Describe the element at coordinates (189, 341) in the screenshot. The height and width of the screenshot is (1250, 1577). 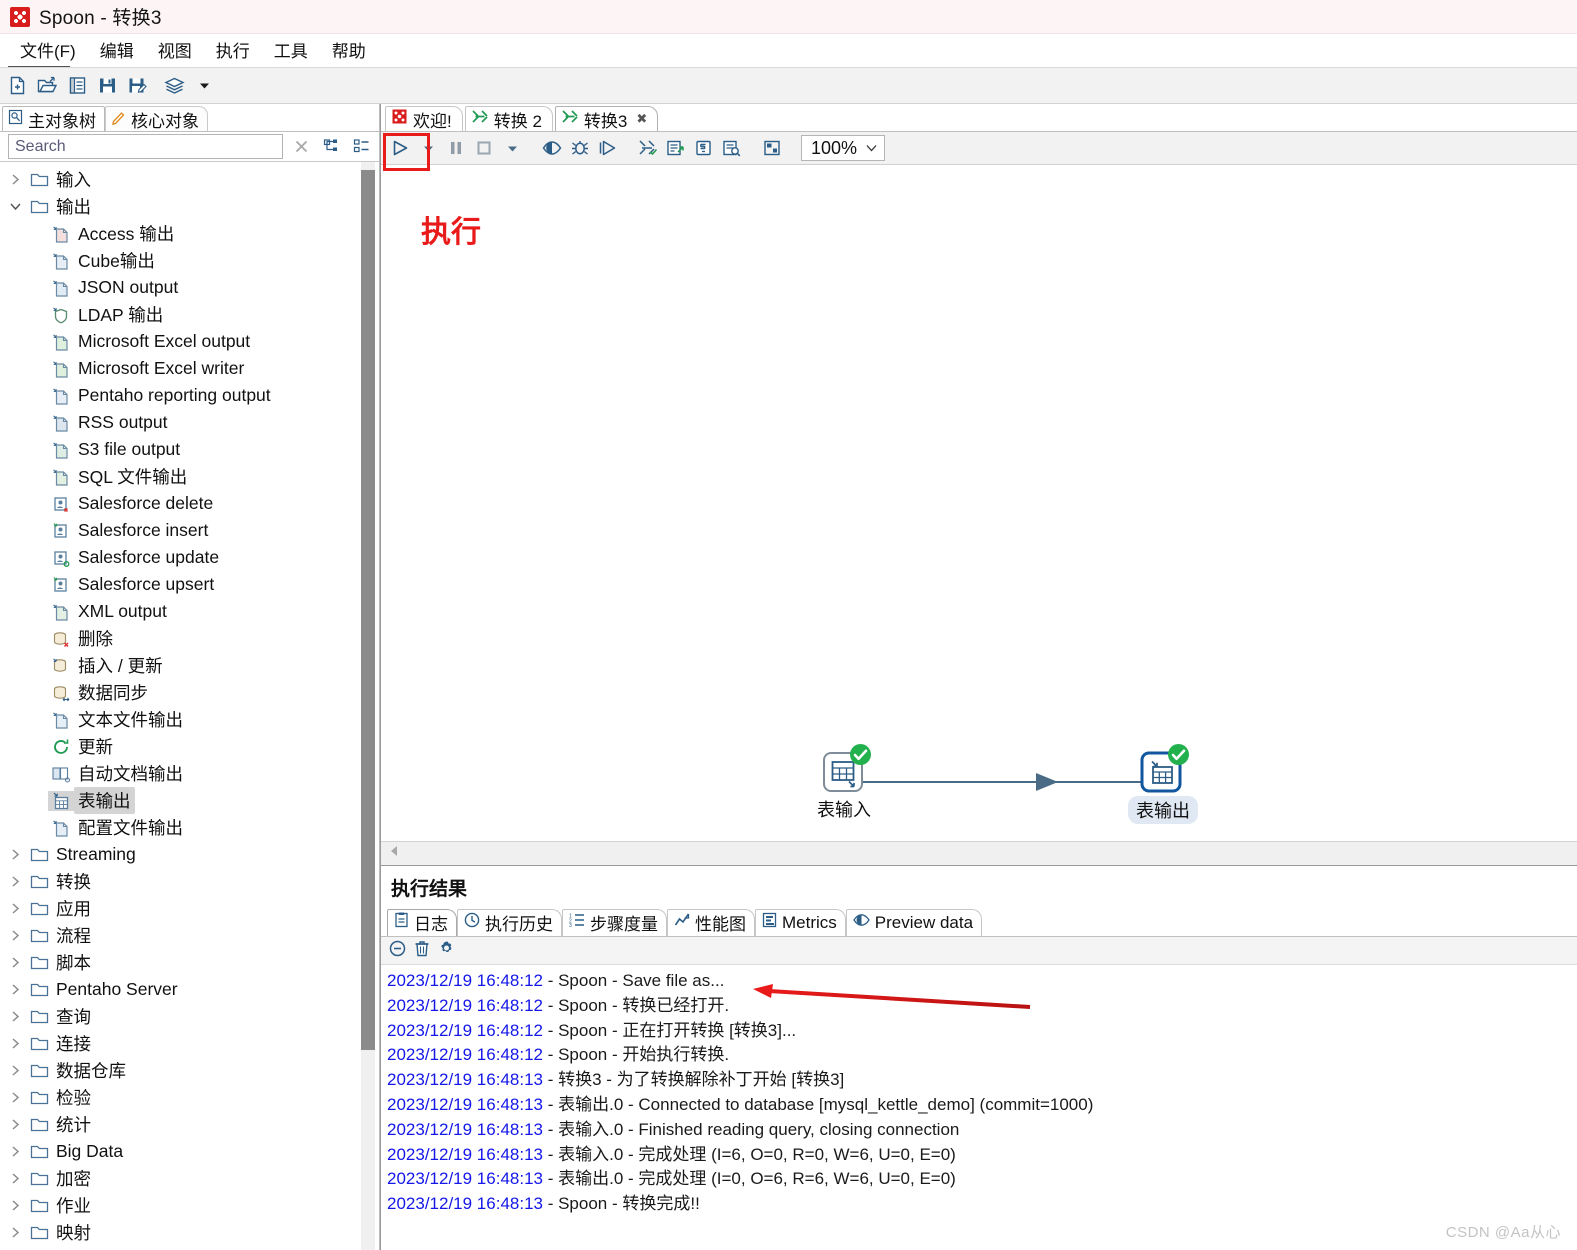
I see `tree-step-item: Microsoft Excel output` at that location.